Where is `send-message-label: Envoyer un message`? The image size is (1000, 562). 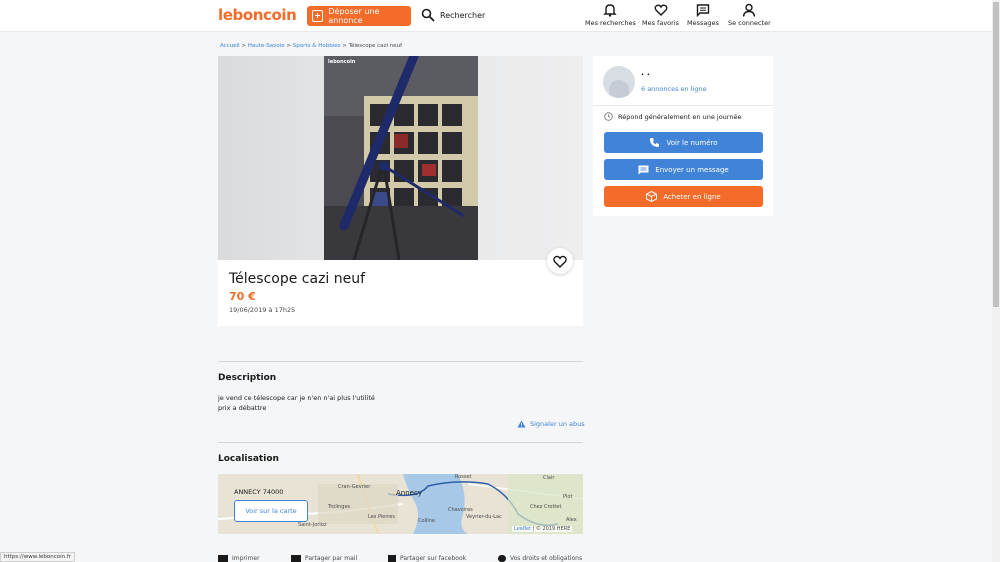 send-message-label: Envoyer un message is located at coordinates (692, 169).